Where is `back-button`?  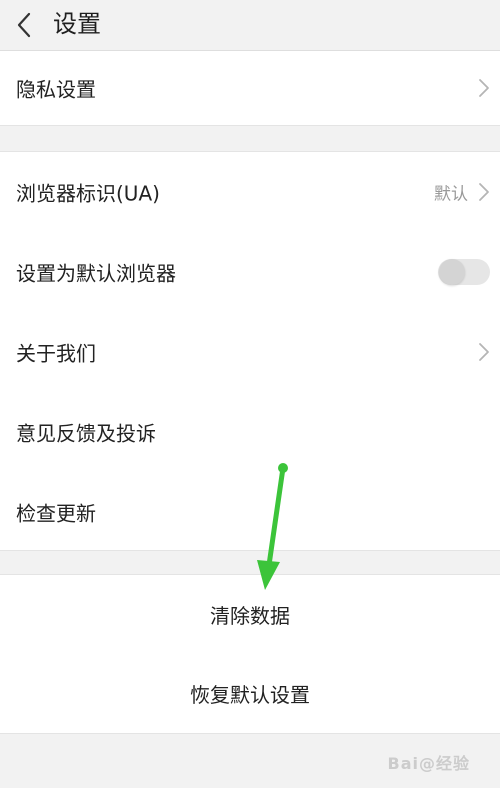 back-button is located at coordinates (24, 25).